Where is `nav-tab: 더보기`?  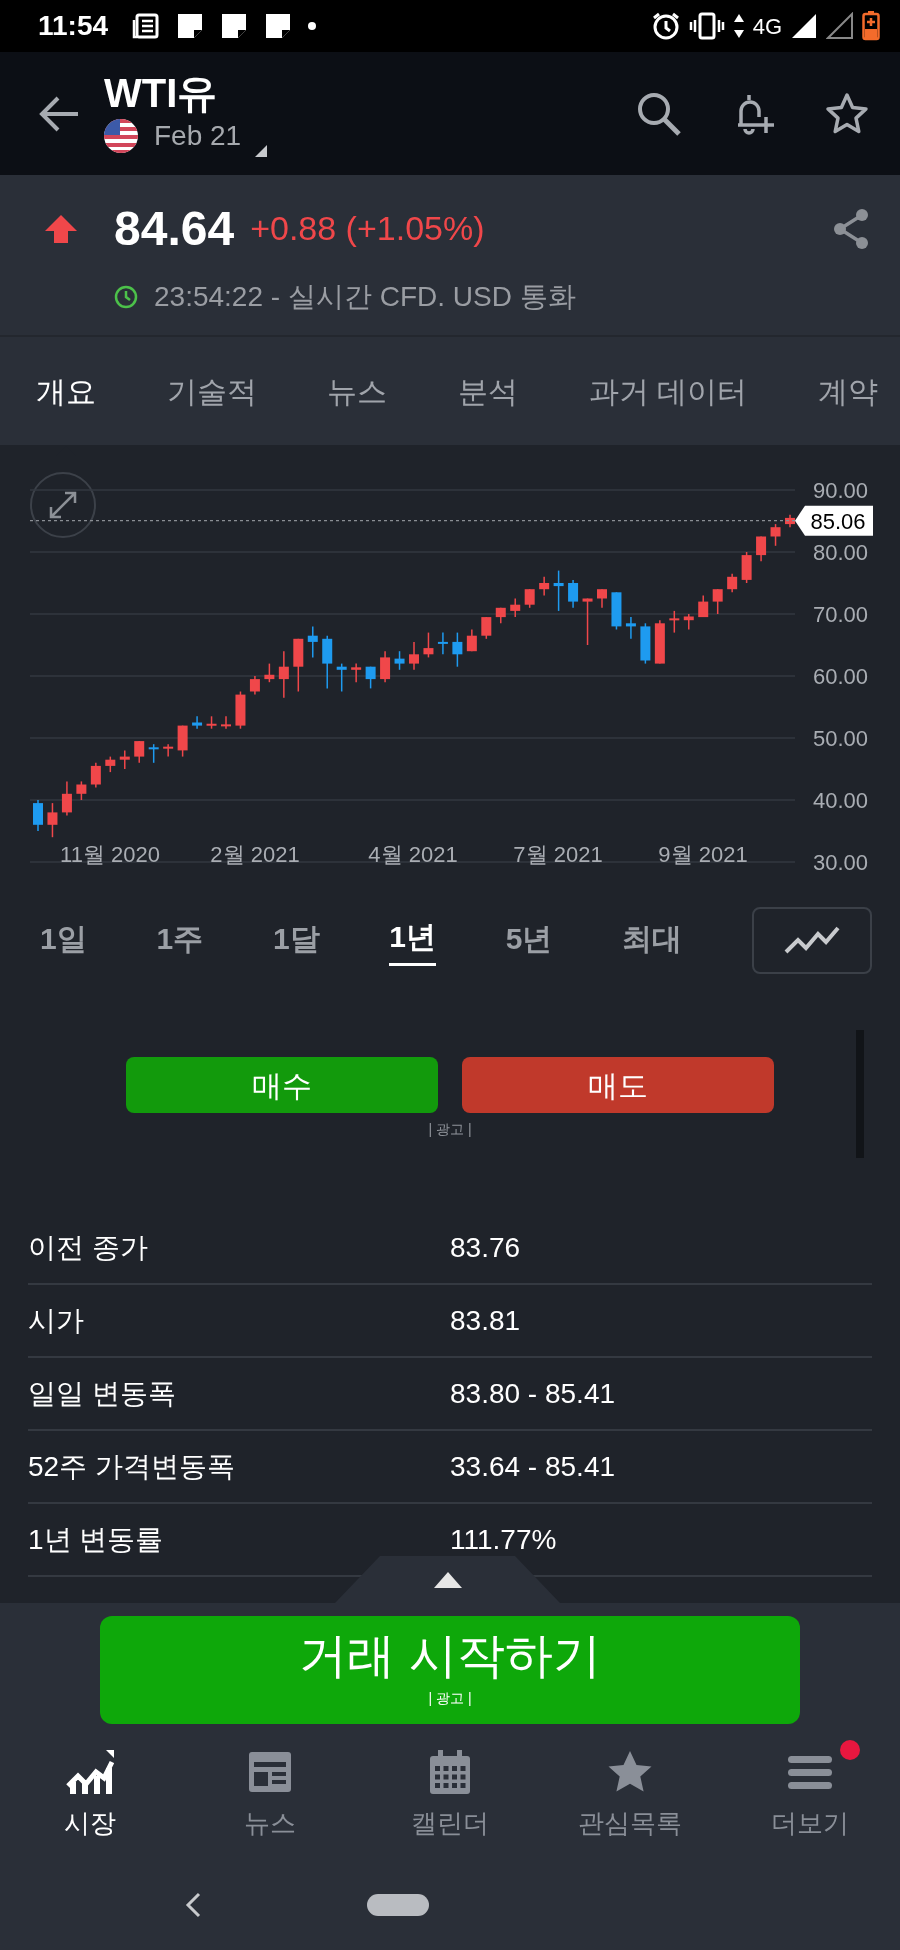 nav-tab: 더보기 is located at coordinates (810, 1800).